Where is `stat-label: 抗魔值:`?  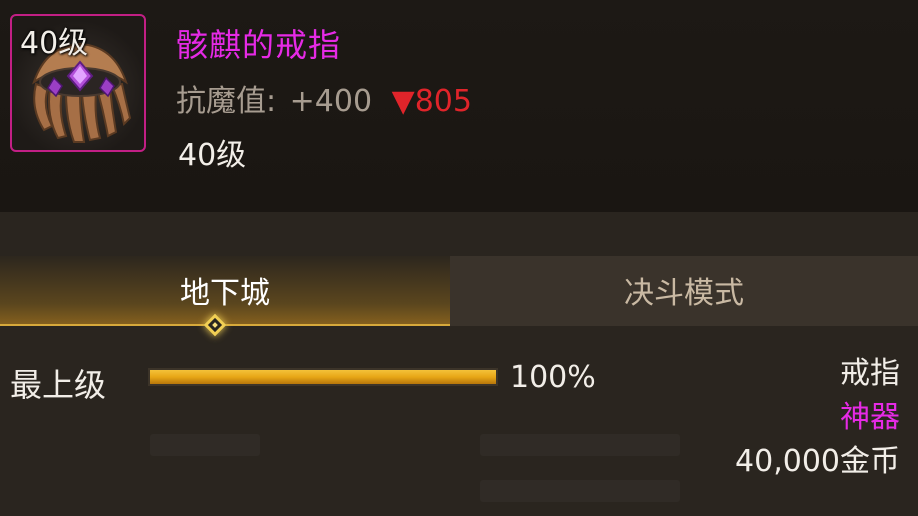 stat-label: 抗魔值: is located at coordinates (226, 101).